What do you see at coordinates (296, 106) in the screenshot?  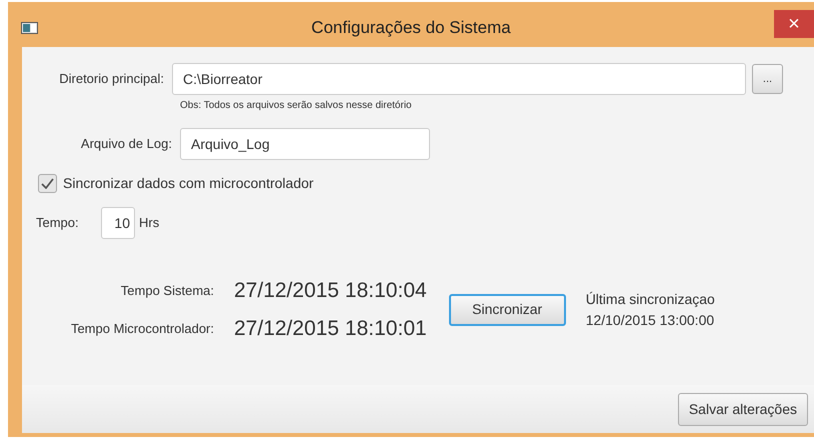 I see `directory-note: Obs: Todos os arquivos serão salvos nesse diretório` at bounding box center [296, 106].